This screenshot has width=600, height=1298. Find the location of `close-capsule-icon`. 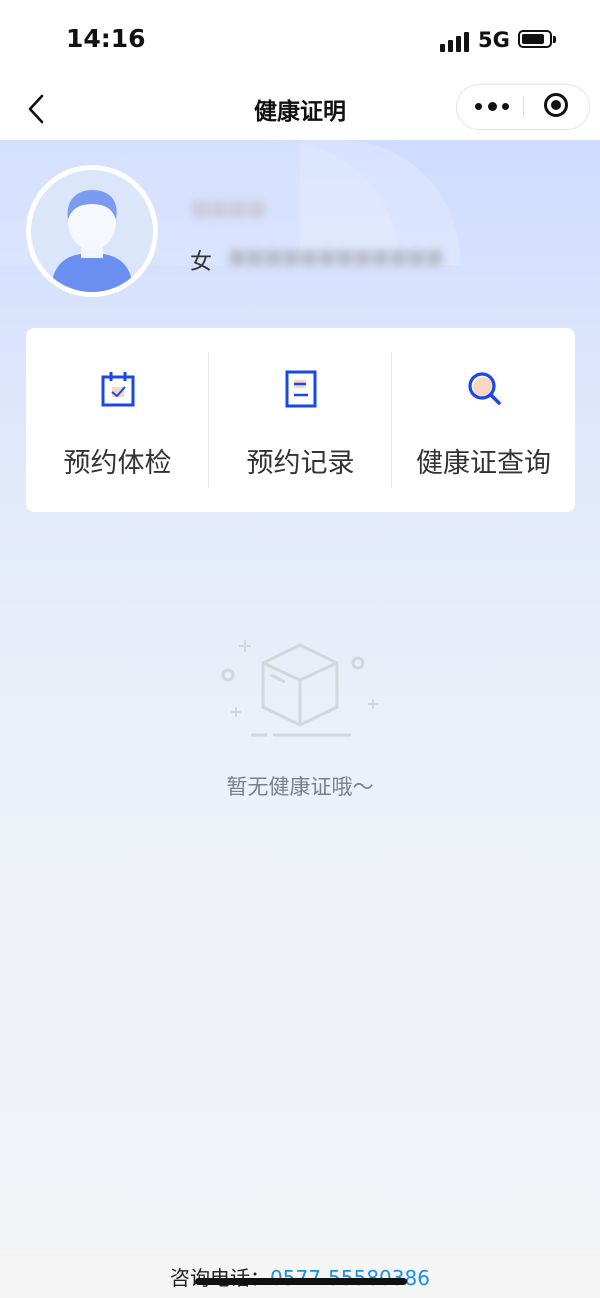

close-capsule-icon is located at coordinates (556, 105).